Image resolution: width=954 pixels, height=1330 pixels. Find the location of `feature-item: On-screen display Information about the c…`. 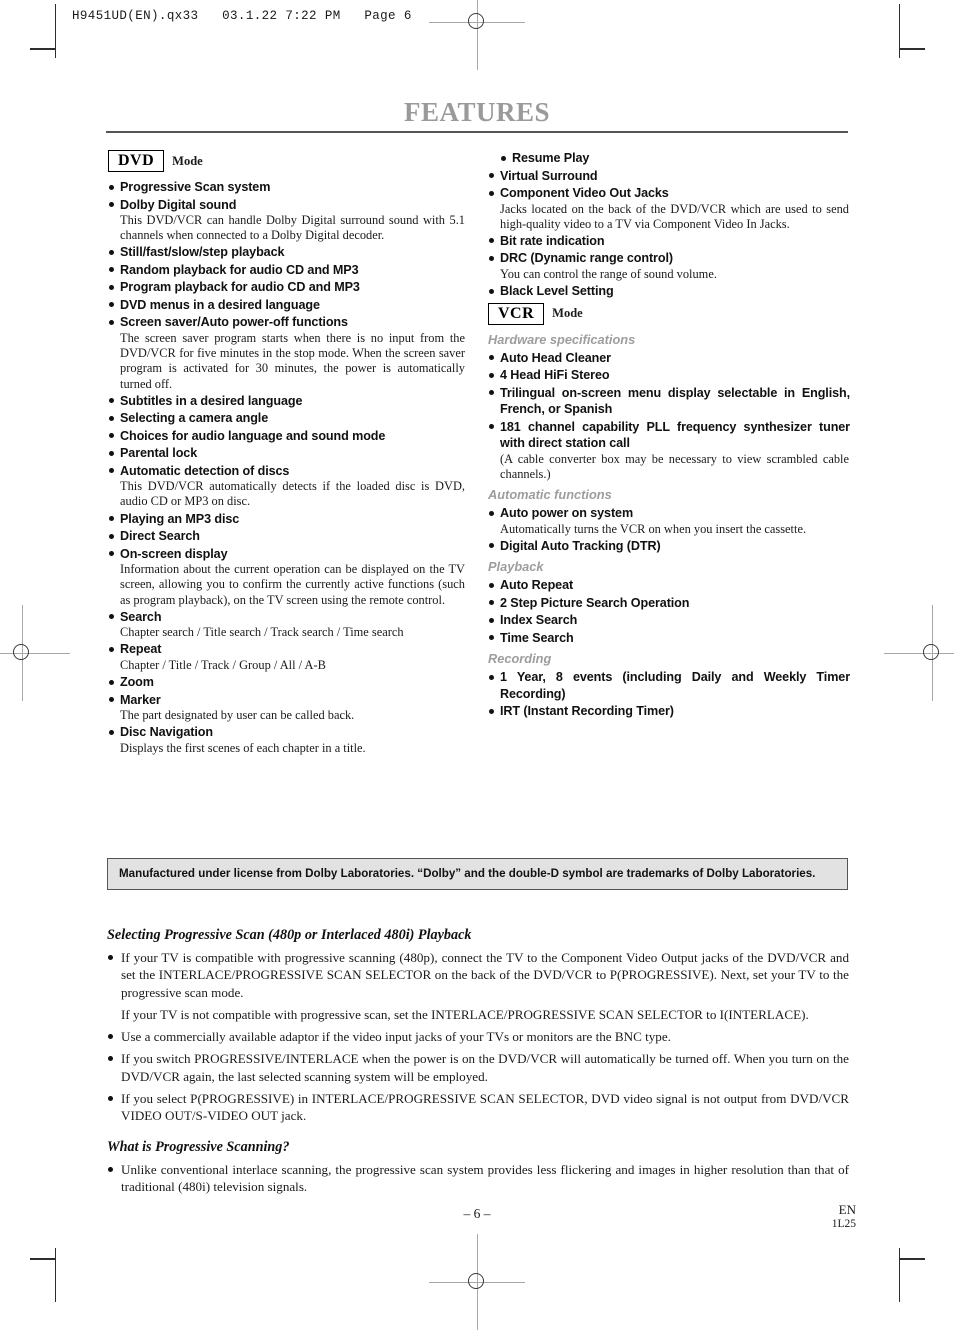

feature-item: On-screen display Information about the c… is located at coordinates (287, 577).